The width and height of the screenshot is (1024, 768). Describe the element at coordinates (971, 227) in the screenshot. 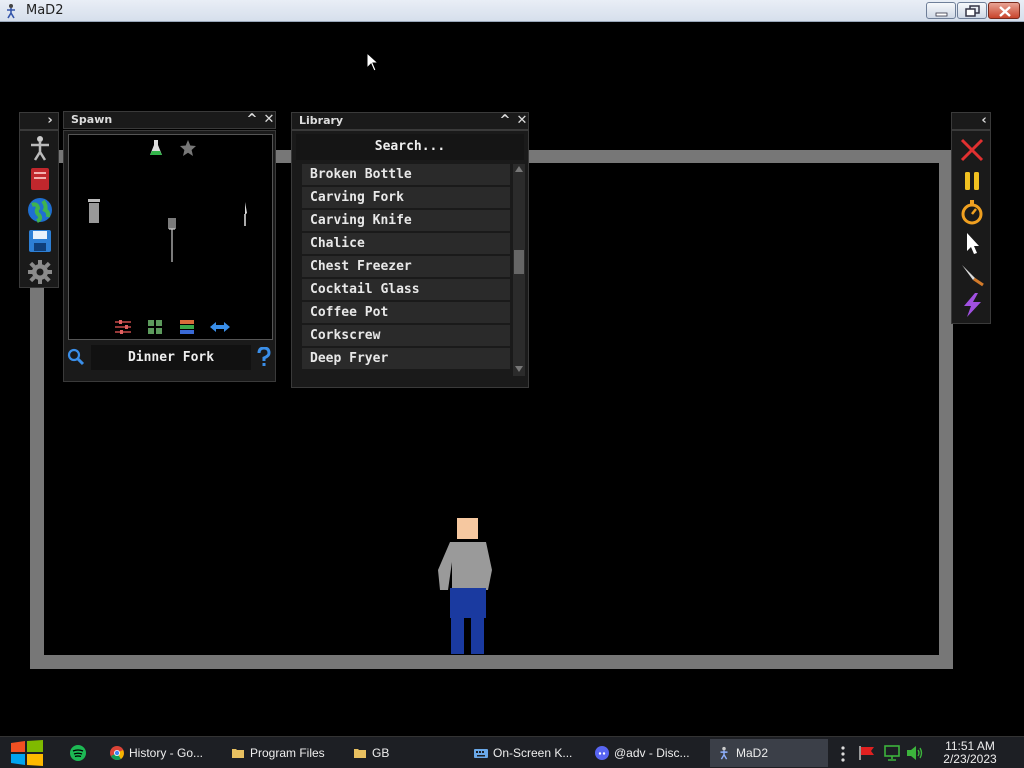

I see `right-toolbar` at that location.